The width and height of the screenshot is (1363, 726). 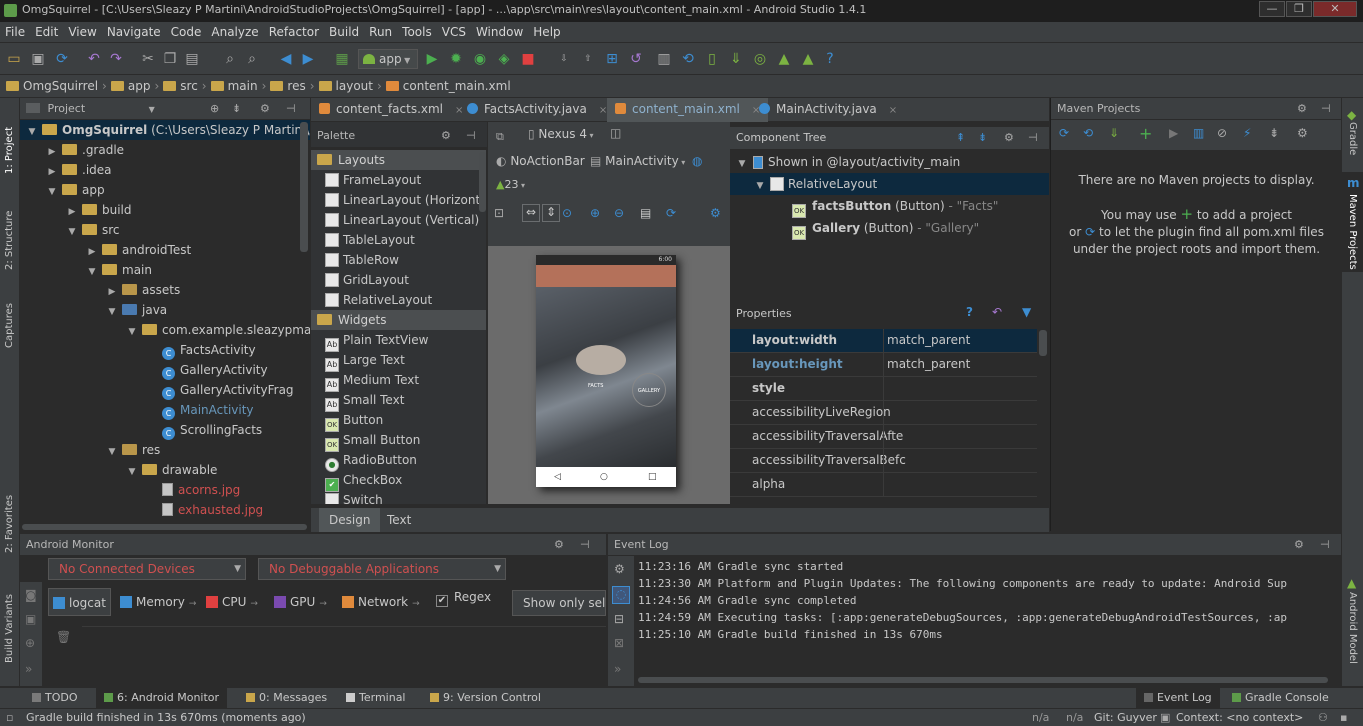 I want to click on actual-size-icon: ⊙, so click(x=567, y=213).